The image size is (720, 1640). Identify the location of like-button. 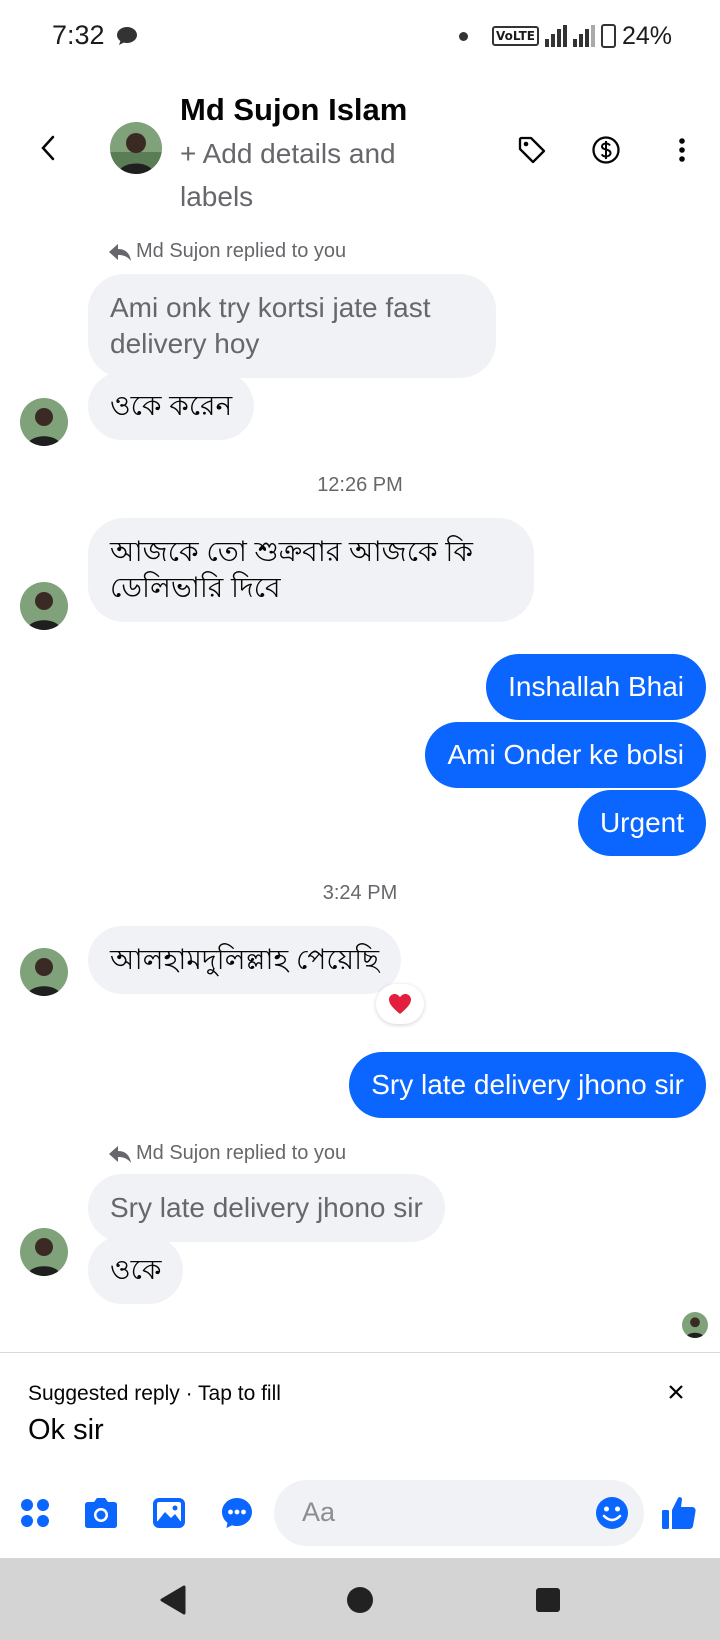
(679, 1513).